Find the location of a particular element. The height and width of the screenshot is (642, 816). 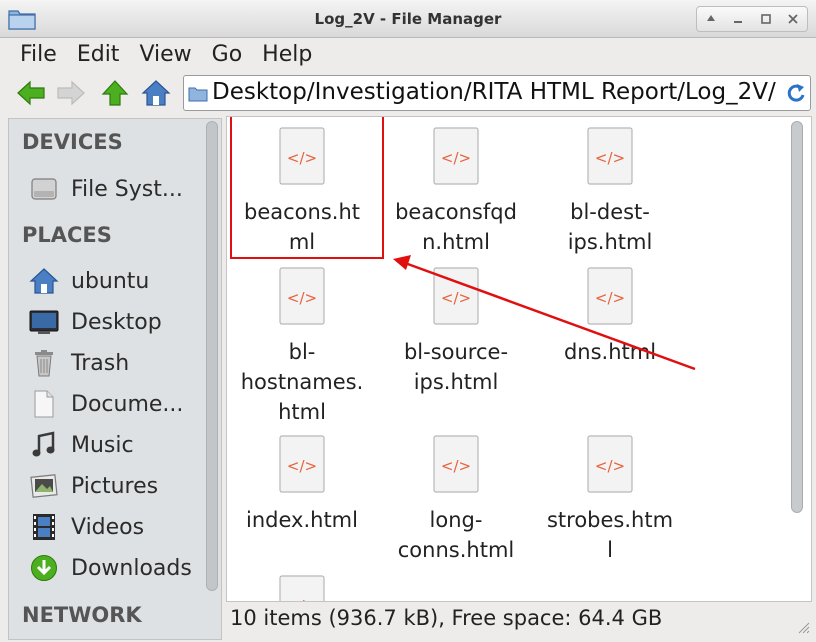

sidebar-scrollbar is located at coordinates (212, 356).